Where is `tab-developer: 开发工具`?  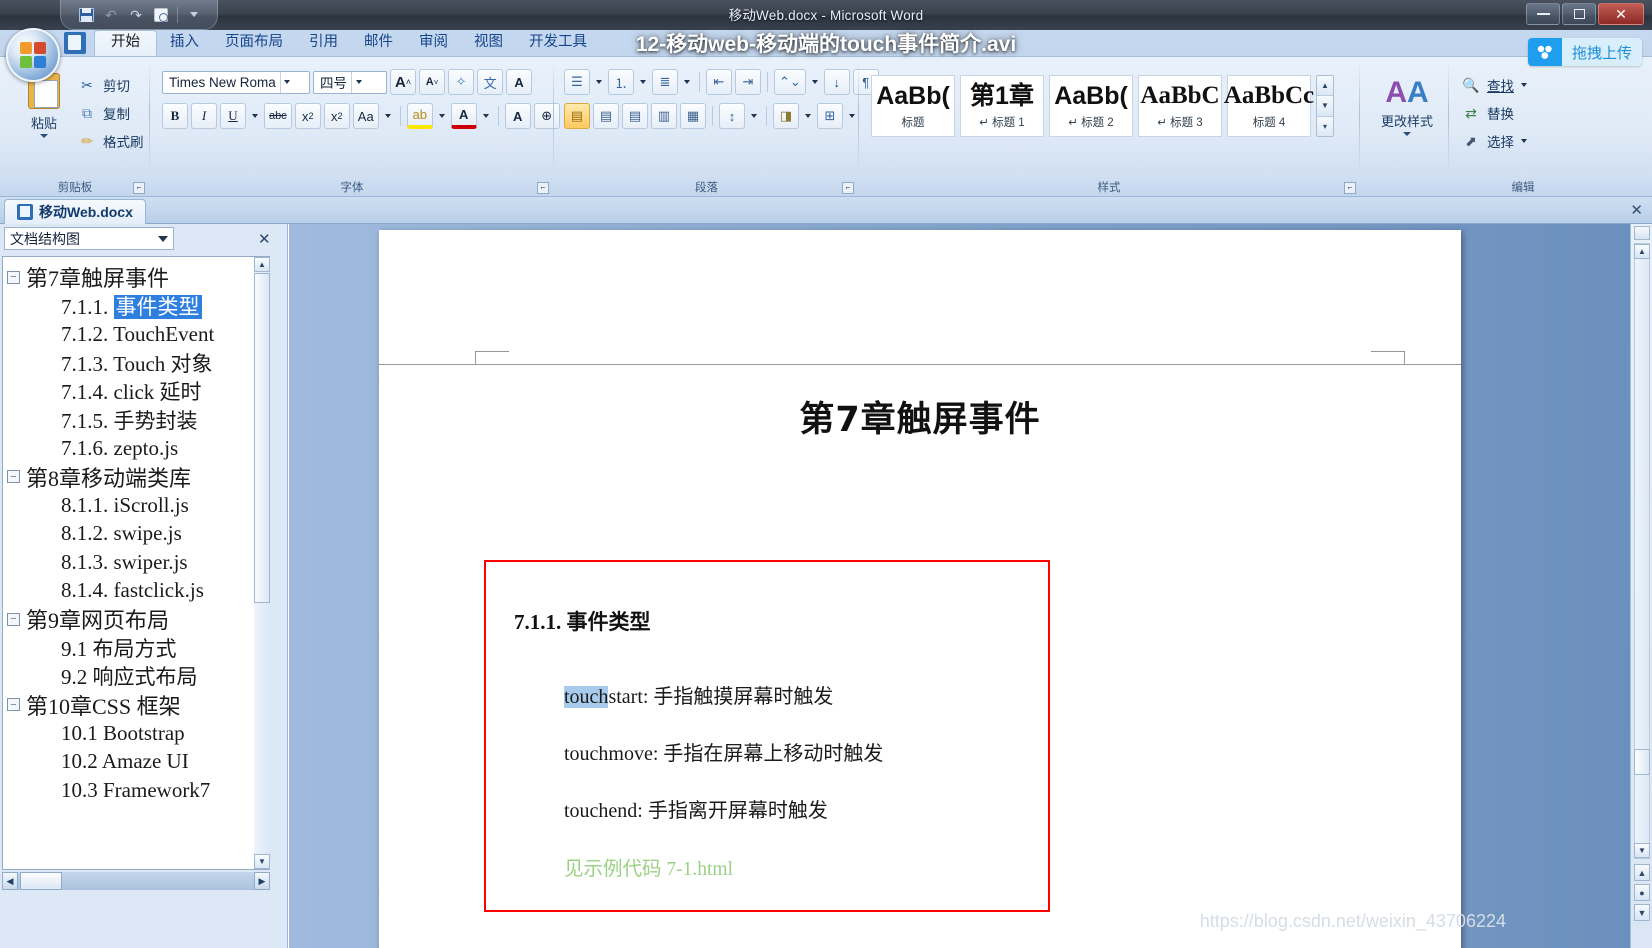
tab-developer: 开发工具 is located at coordinates (558, 43).